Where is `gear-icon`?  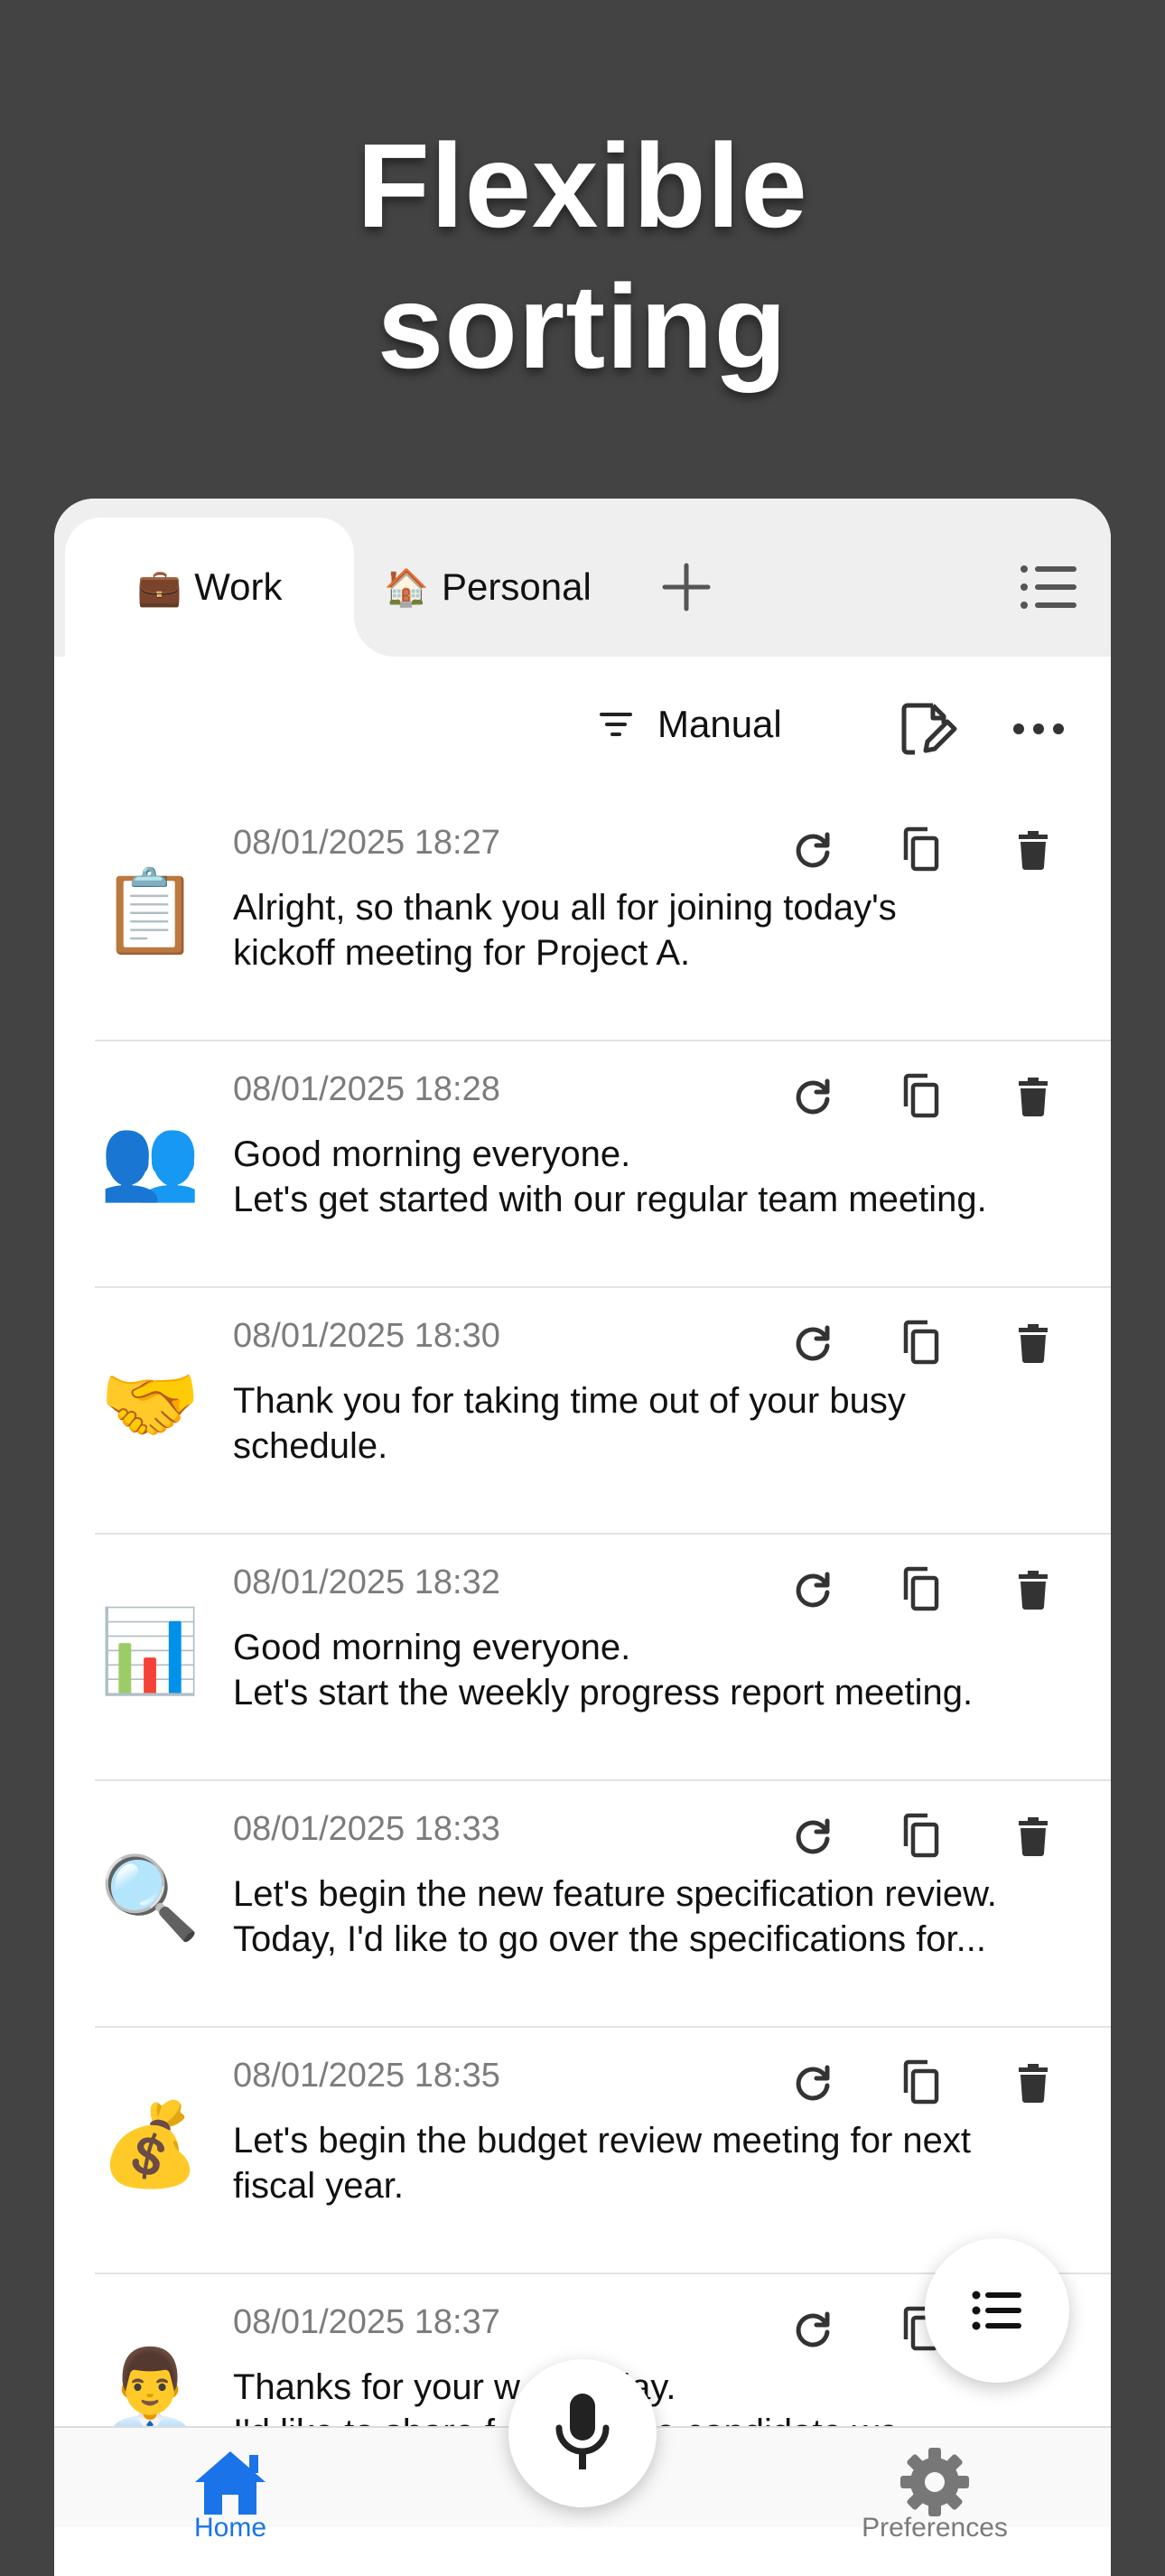
gear-icon is located at coordinates (934, 2482).